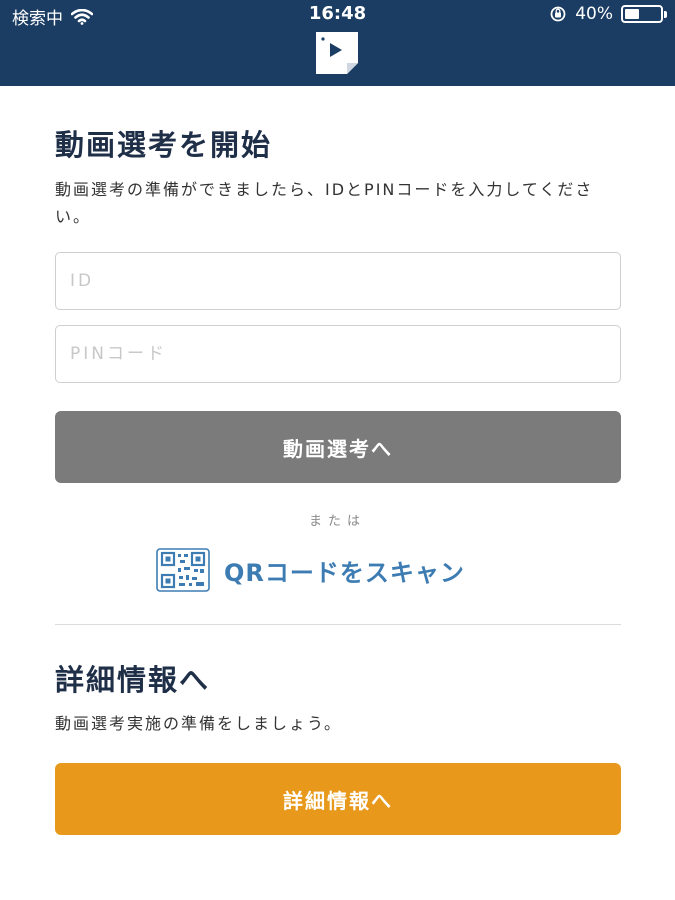  What do you see at coordinates (164, 145) in the screenshot?
I see `start-section-title: 動画選考を開始` at bounding box center [164, 145].